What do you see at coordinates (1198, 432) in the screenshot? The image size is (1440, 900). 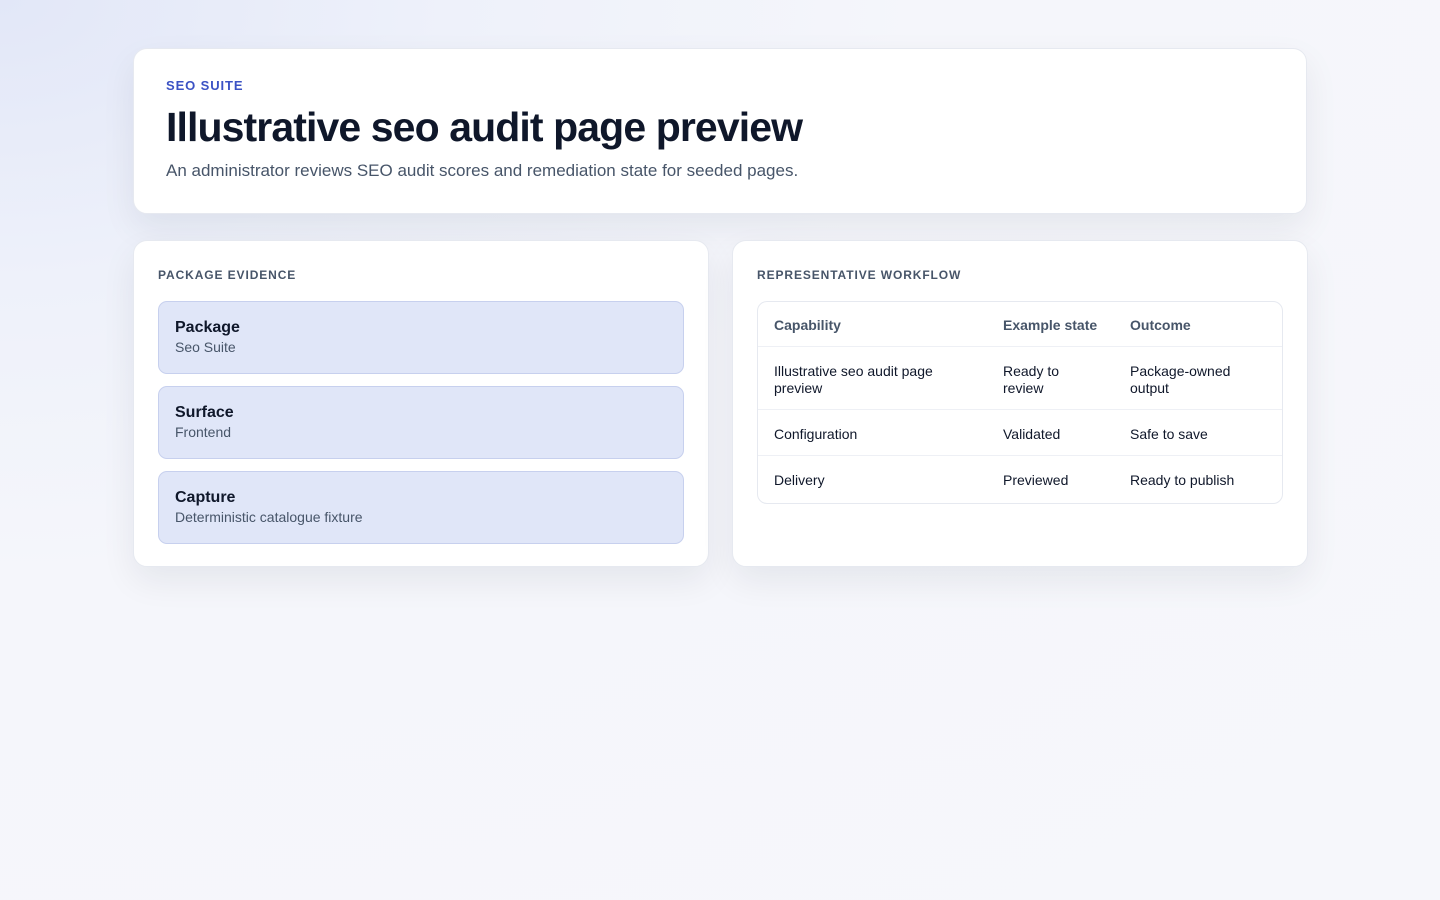 I see `table-cell: Safe to save` at bounding box center [1198, 432].